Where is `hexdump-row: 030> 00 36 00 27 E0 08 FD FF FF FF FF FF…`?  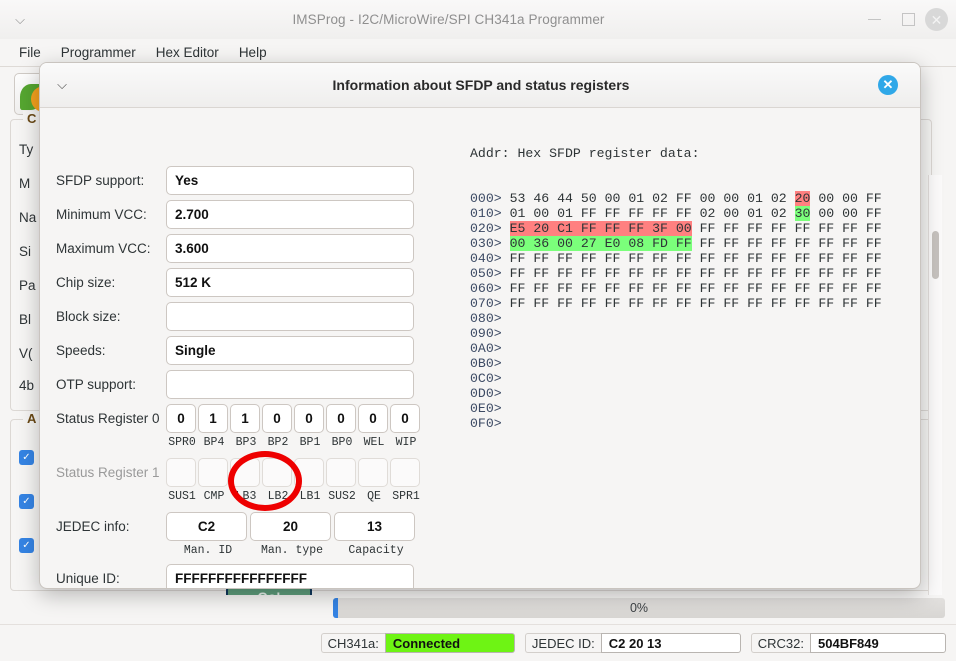
hexdump-row: 030> 00 36 00 27 E0 08 FD FF FF FF FF FF… is located at coordinates (676, 243).